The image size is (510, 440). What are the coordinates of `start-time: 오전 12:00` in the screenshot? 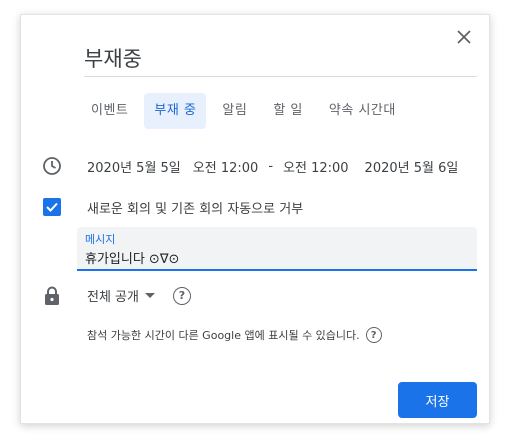 It's located at (226, 166).